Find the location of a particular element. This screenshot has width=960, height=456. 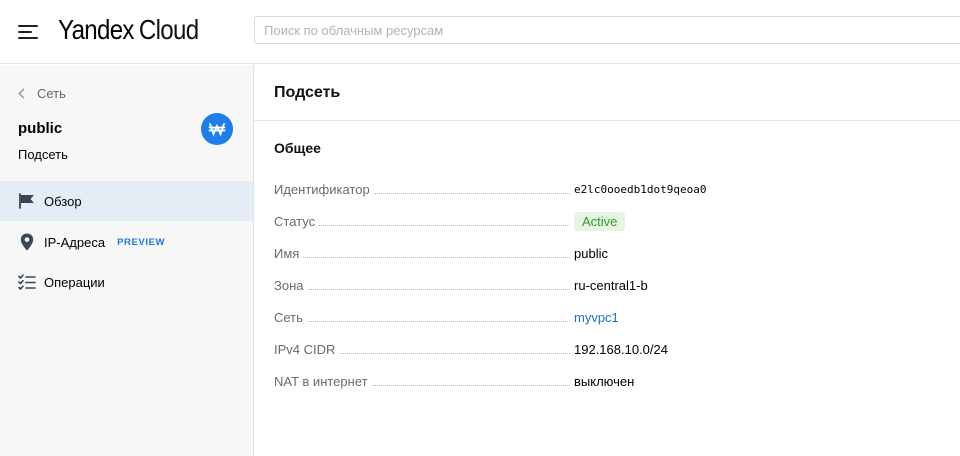

logo-product: Cloud is located at coordinates (168, 29).